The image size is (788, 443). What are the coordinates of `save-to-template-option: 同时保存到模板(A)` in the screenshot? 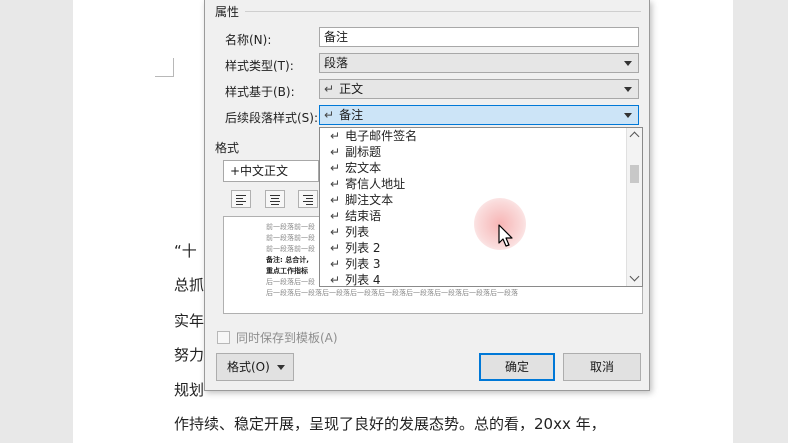 It's located at (277, 337).